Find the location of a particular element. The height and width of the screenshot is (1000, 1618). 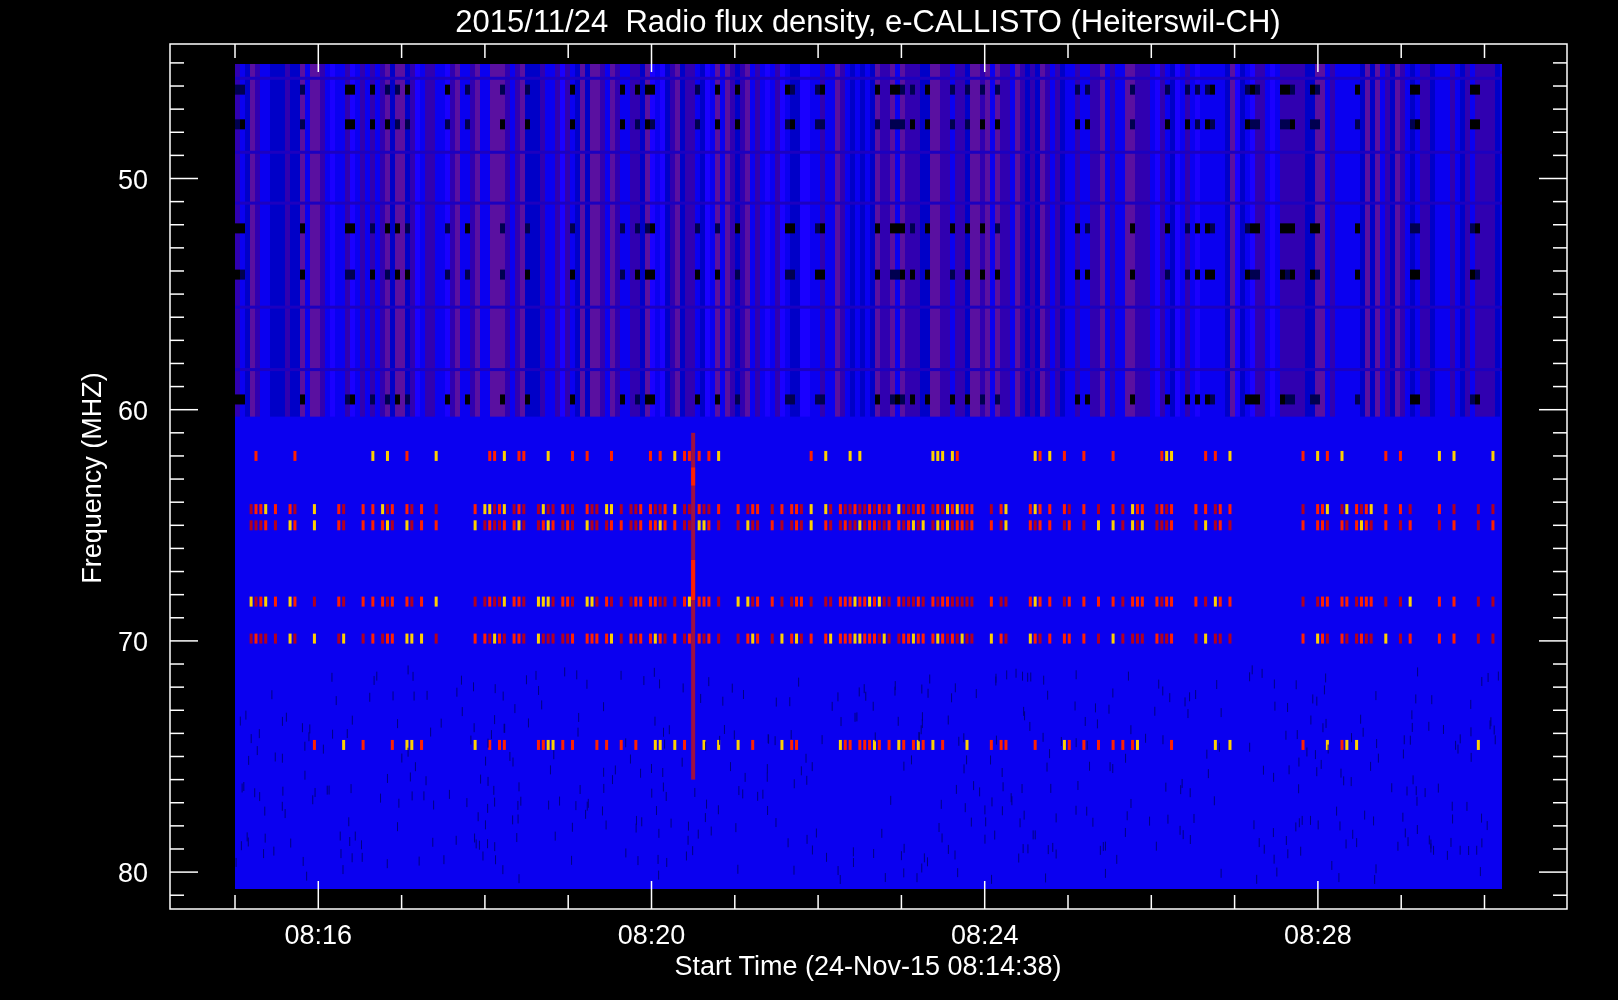

chart-title: 2015/11/24 Radio flux density, e-CALLISTO (Heiterswil-CH) is located at coordinates (868, 21).